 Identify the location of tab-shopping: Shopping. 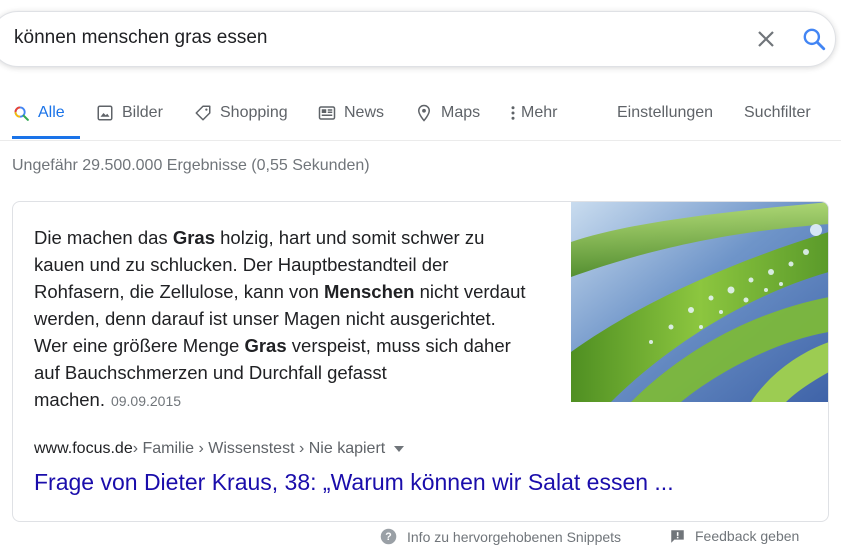
(241, 113).